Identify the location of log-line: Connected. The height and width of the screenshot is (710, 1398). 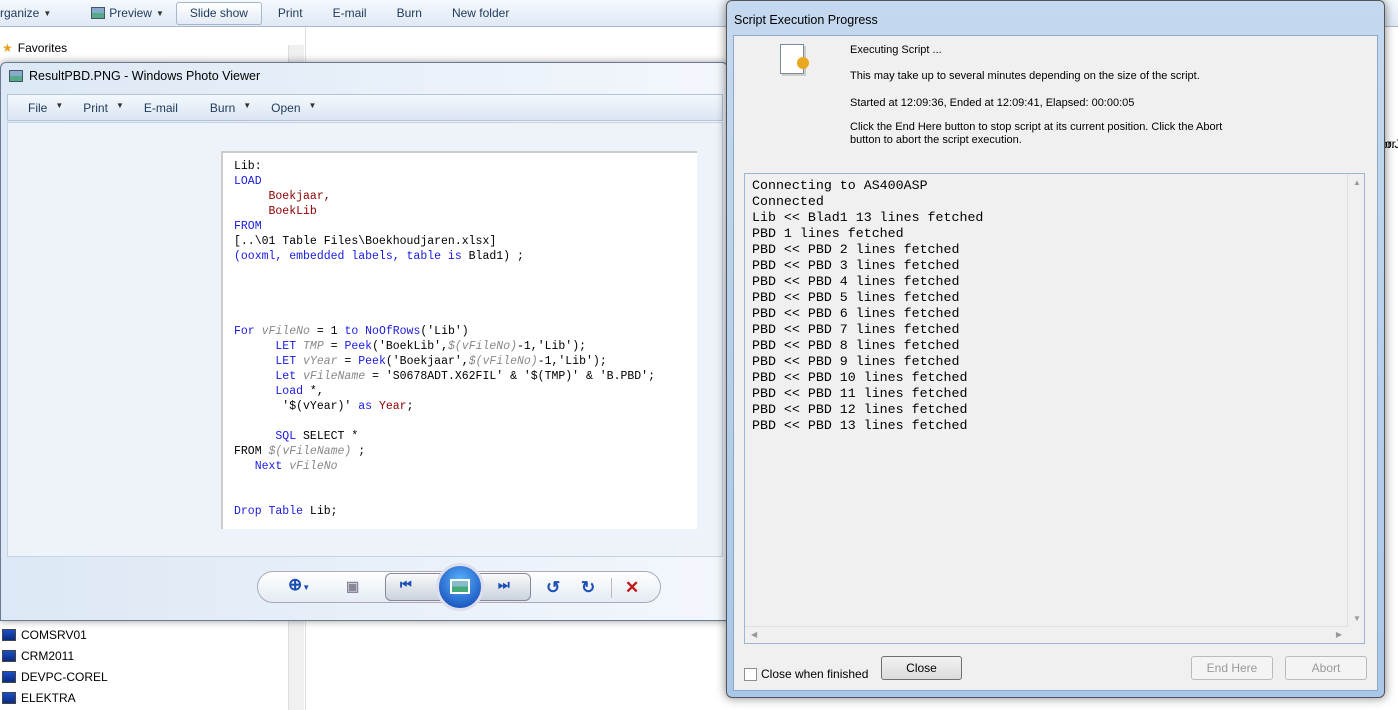
(788, 201).